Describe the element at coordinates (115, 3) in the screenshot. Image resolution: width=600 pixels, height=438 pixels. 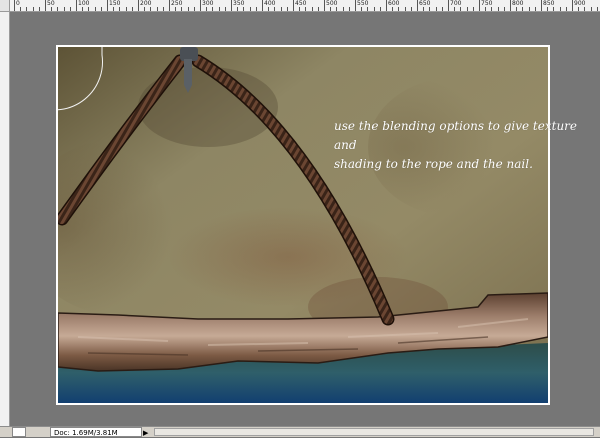
I see `ruler-label: 150` at that location.